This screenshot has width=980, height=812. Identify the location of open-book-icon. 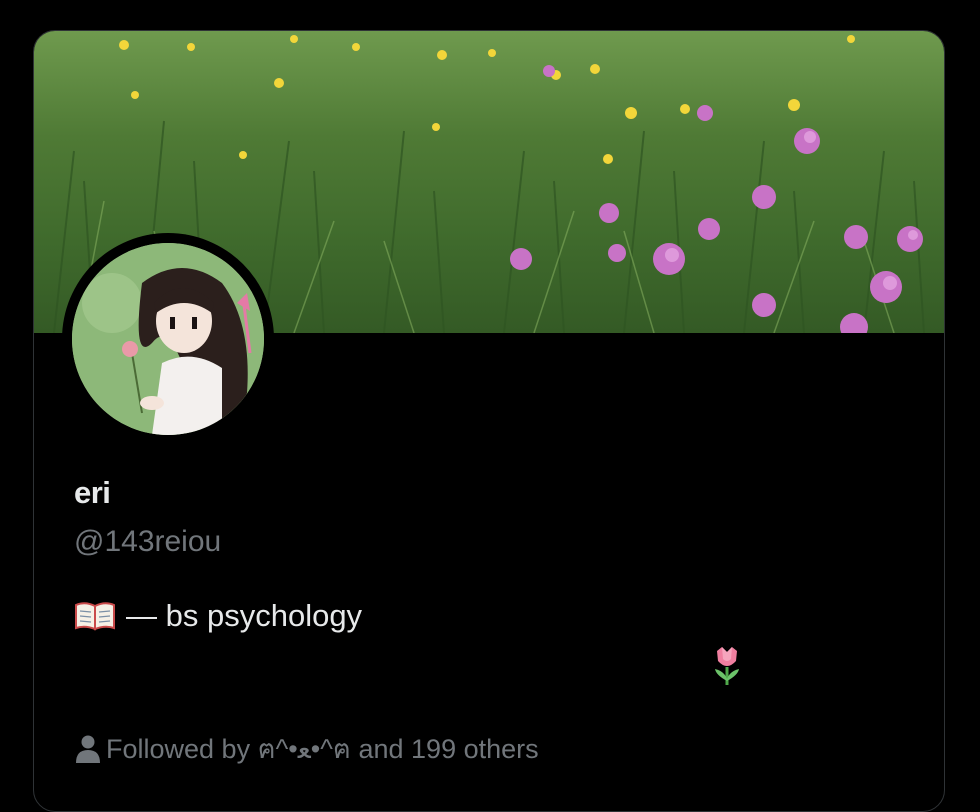
(95, 616).